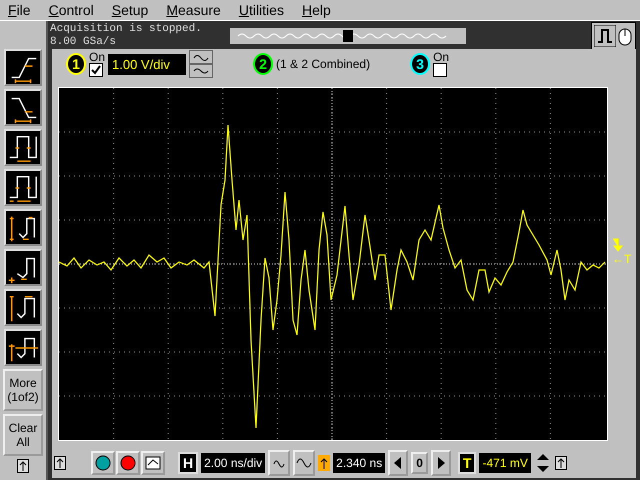  Describe the element at coordinates (147, 64) in the screenshot. I see `channel-scale-field: 1.00 V/div` at that location.